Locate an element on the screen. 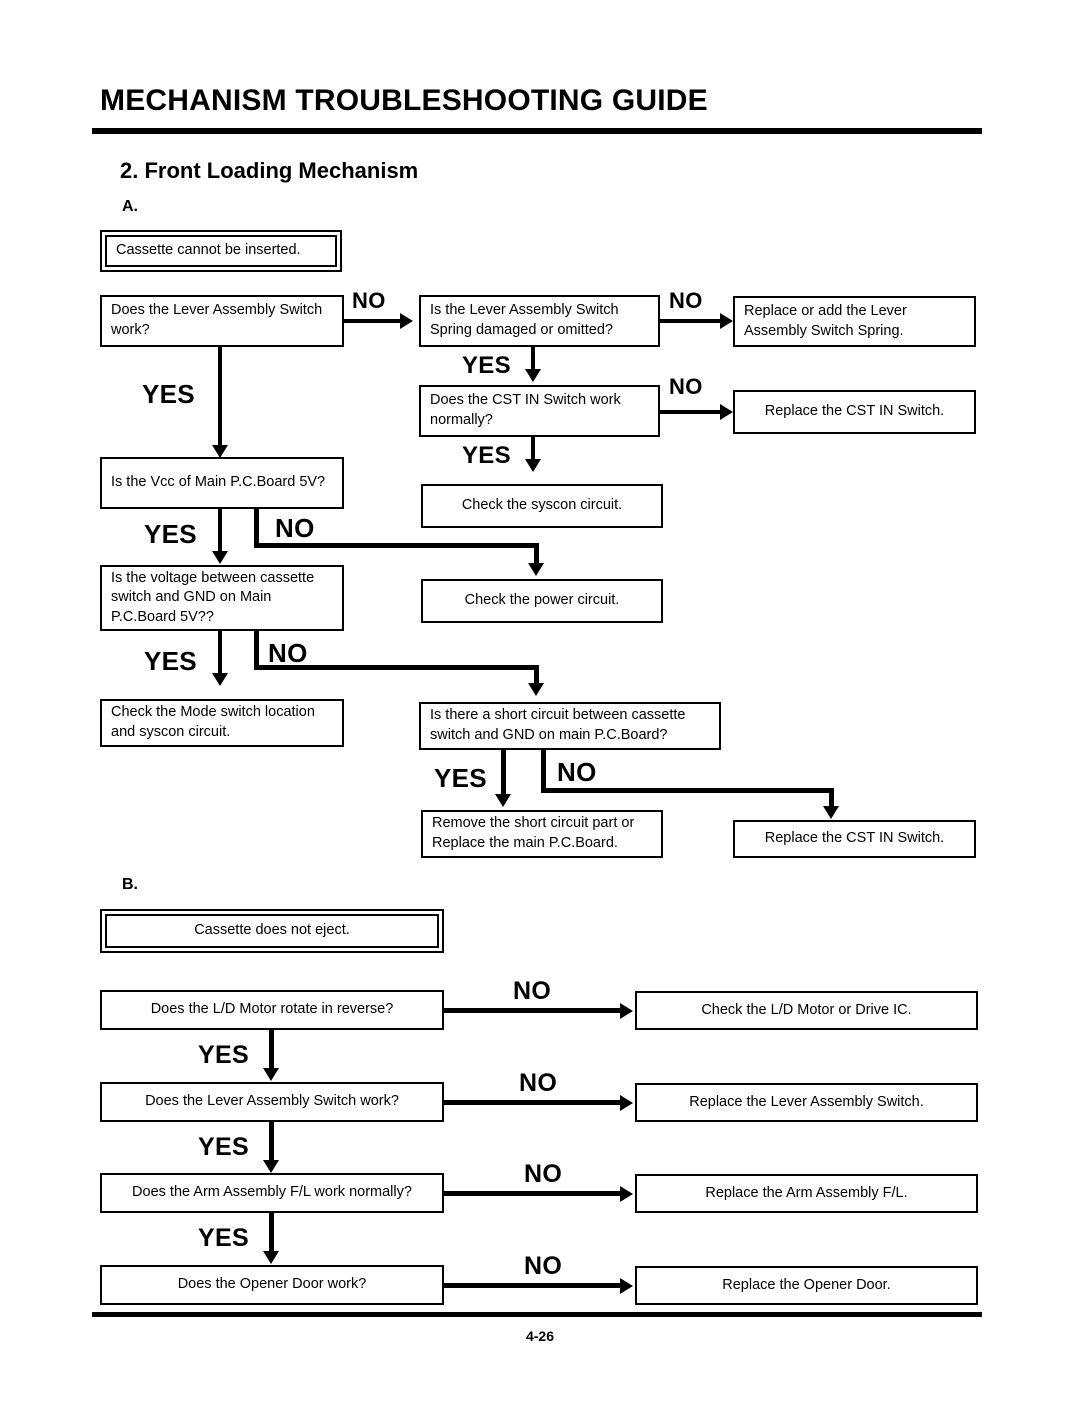 The image size is (1080, 1405). chart-b-q4-box: Does the Opener Door work? is located at coordinates (272, 1285).